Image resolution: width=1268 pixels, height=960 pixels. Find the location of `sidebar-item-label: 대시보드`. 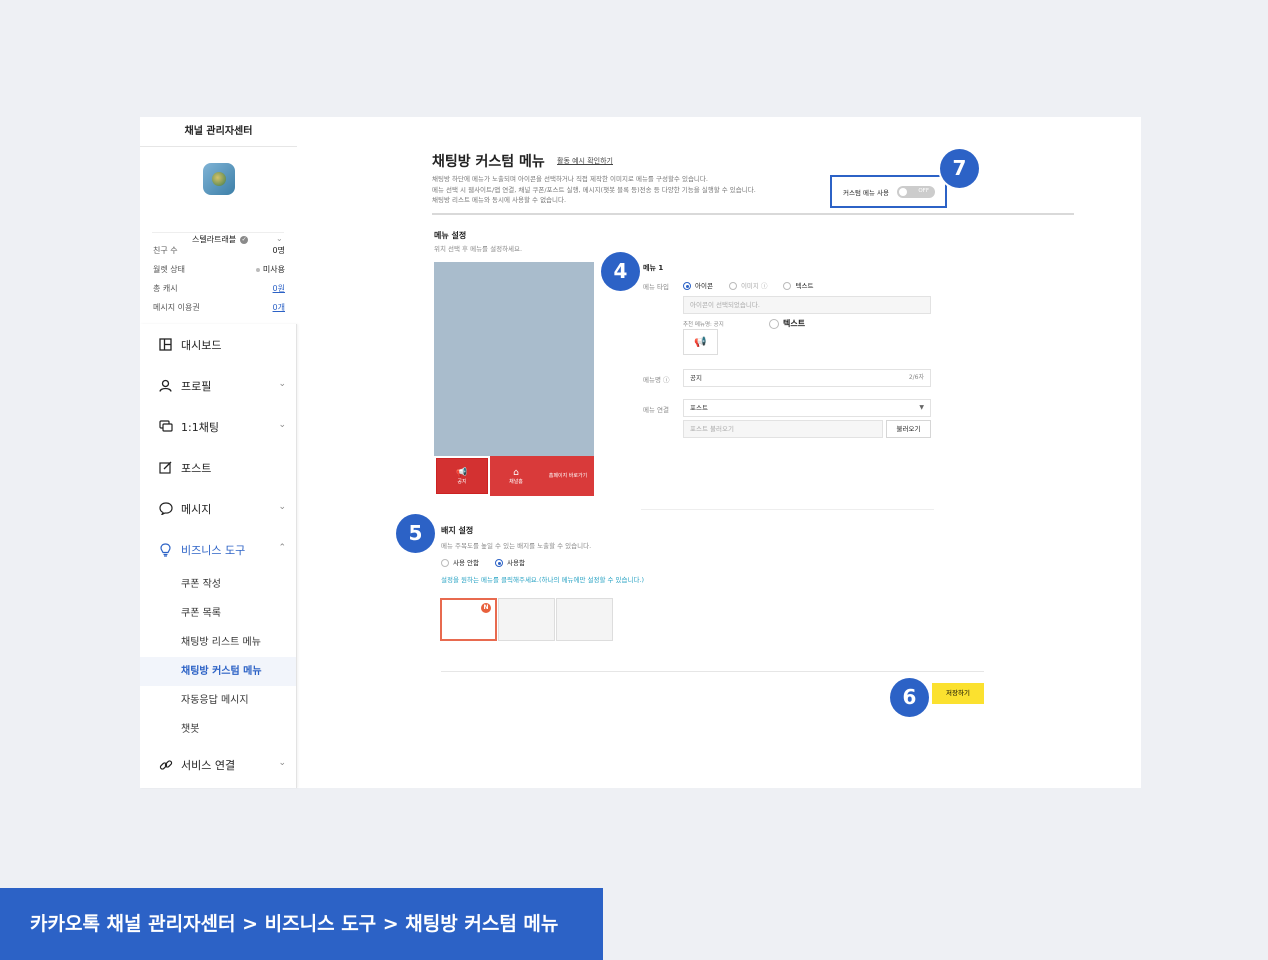

sidebar-item-label: 대시보드 is located at coordinates (201, 345).